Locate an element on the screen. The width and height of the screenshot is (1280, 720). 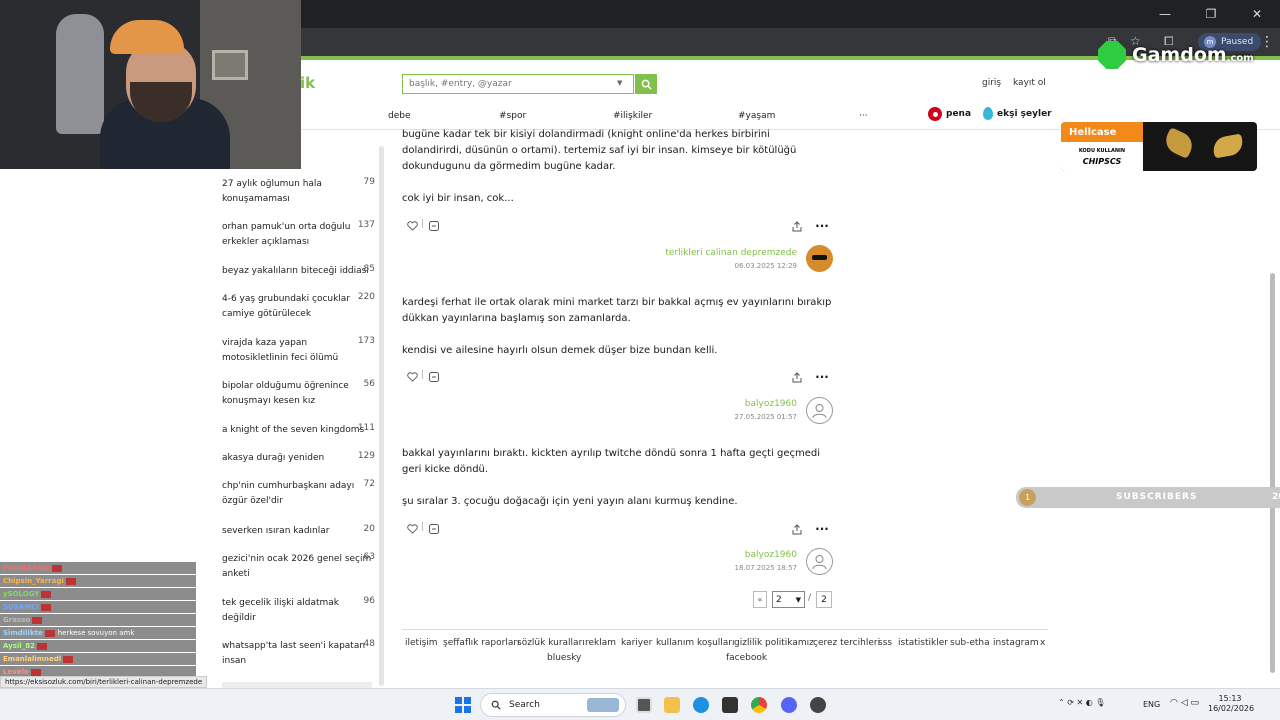
author-link: terlikleri calinan depremzede is located at coordinates (707, 253).